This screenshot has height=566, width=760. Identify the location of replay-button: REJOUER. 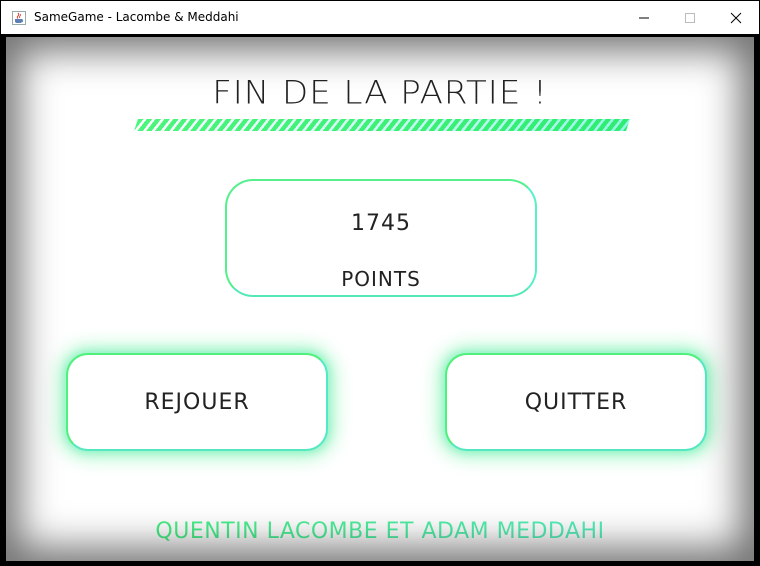
(197, 402).